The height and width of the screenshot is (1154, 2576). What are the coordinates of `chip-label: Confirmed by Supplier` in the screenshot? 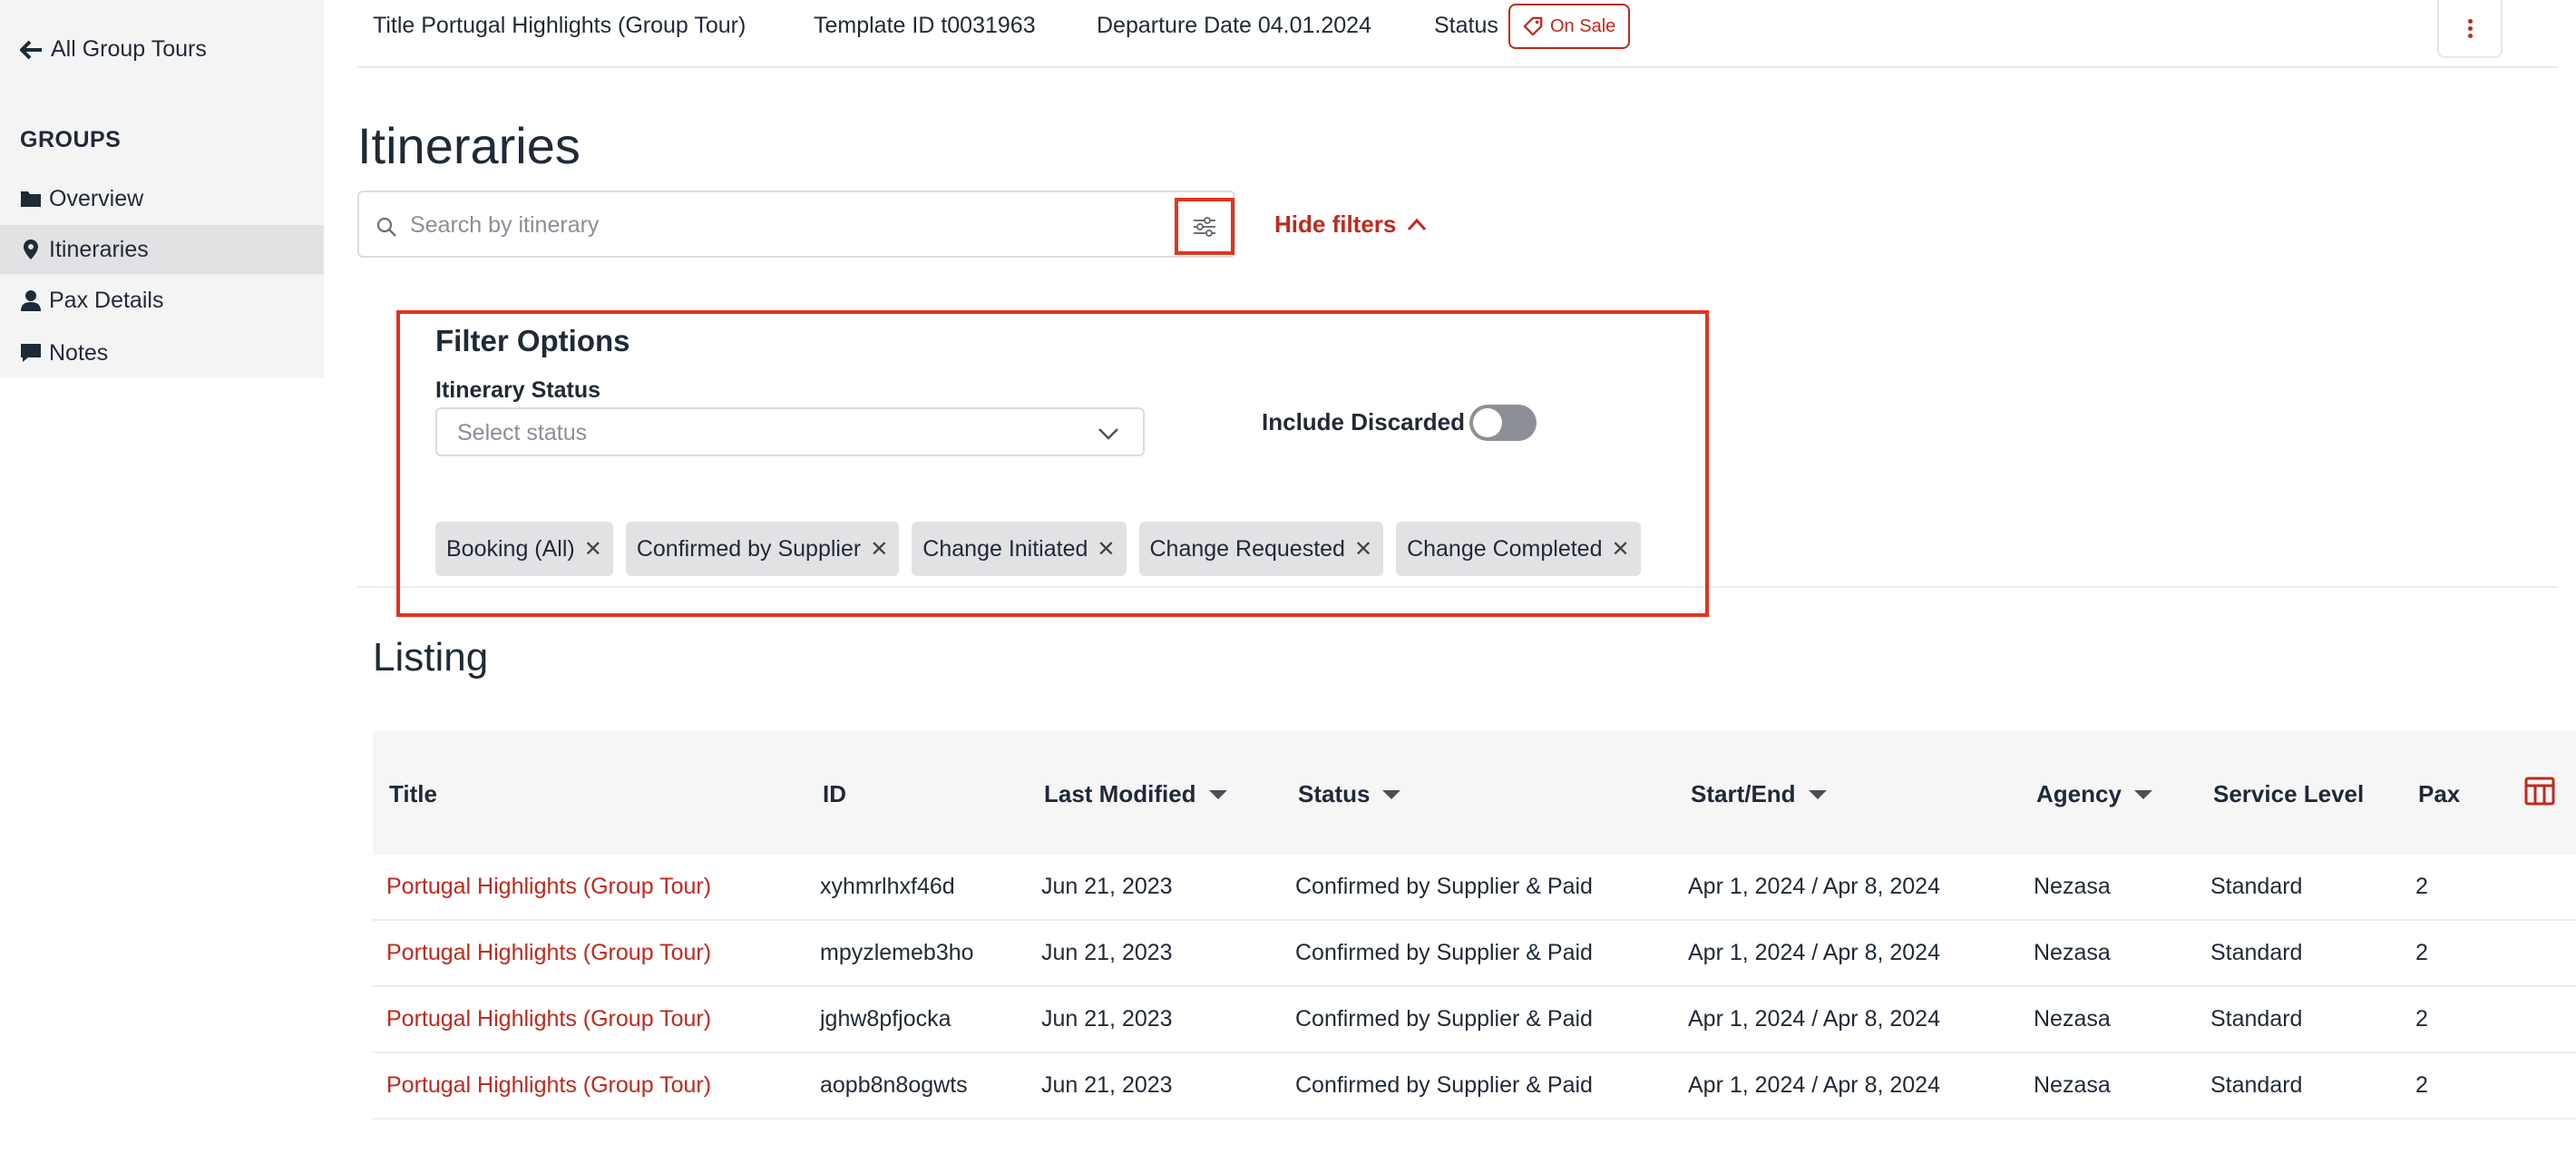 It's located at (749, 548).